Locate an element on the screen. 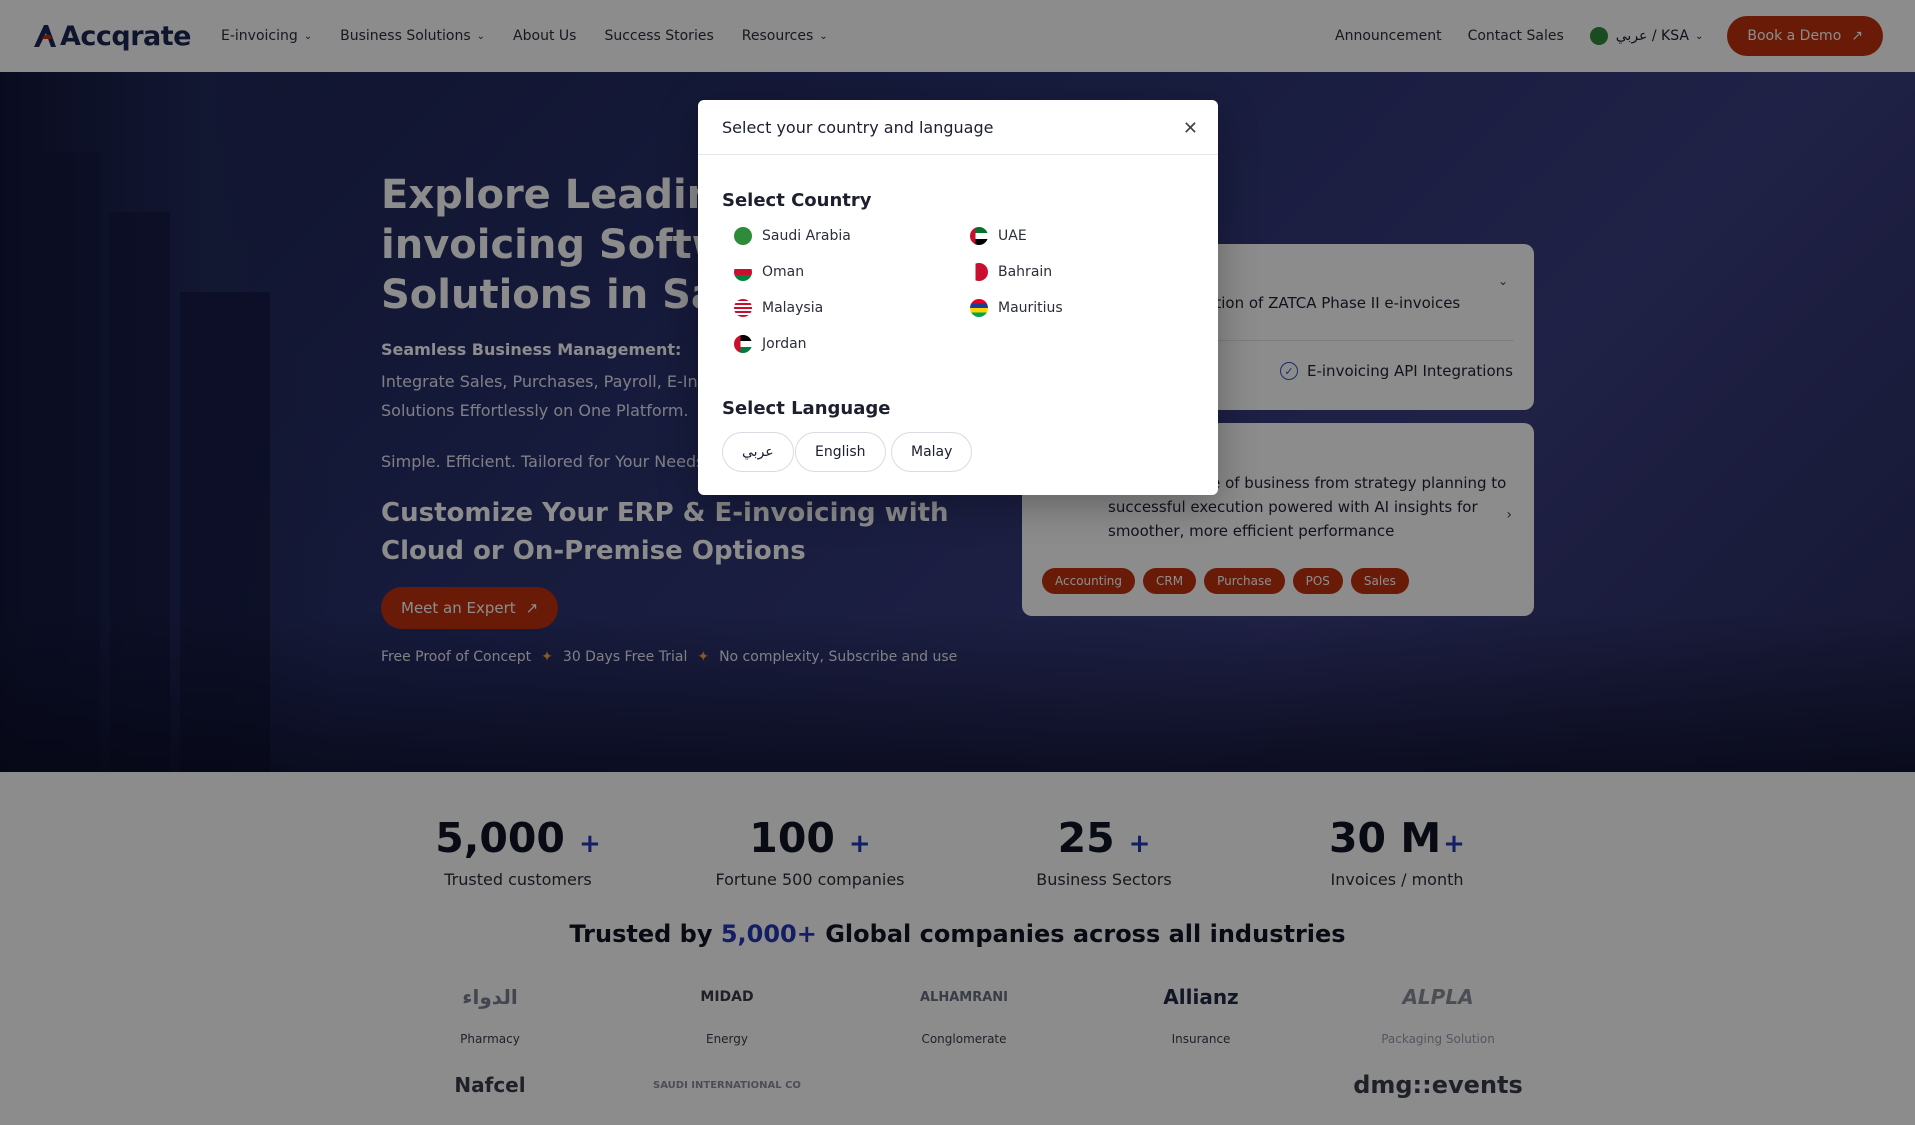  modal-title: Select your country and language is located at coordinates (858, 127).